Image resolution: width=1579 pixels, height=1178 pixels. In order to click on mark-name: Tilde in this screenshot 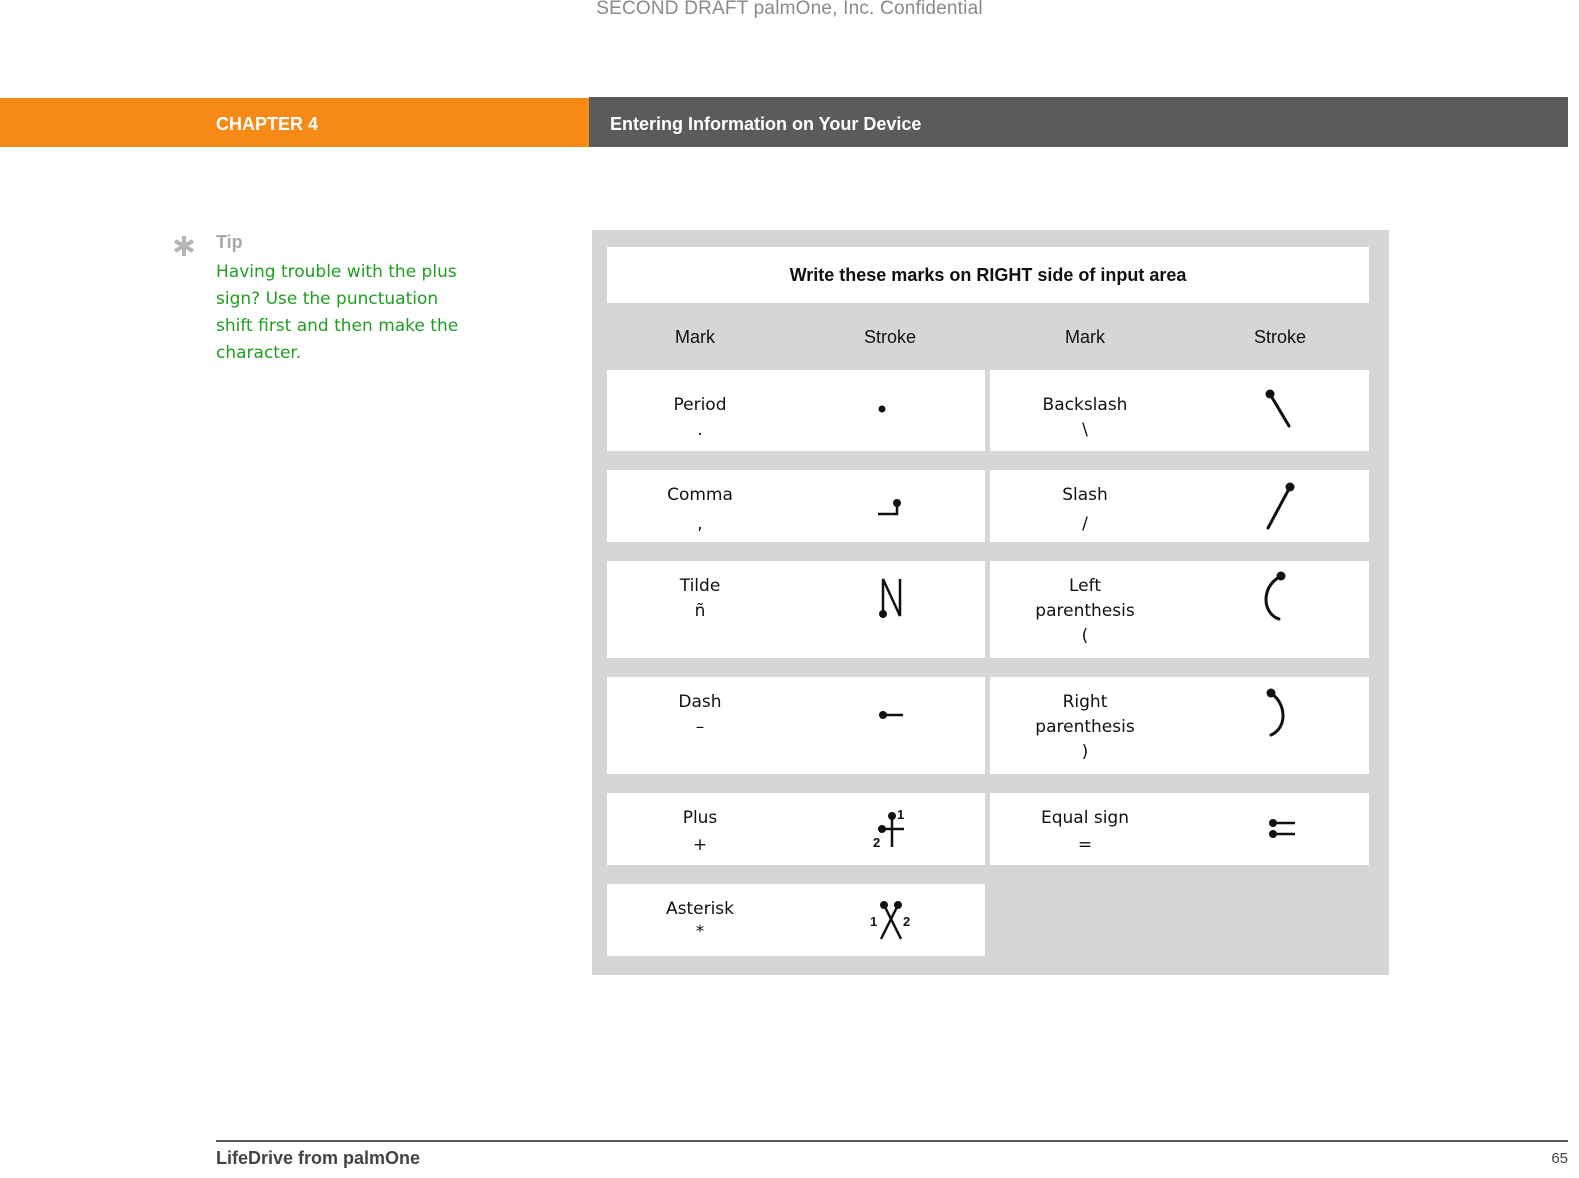, I will do `click(700, 586)`.